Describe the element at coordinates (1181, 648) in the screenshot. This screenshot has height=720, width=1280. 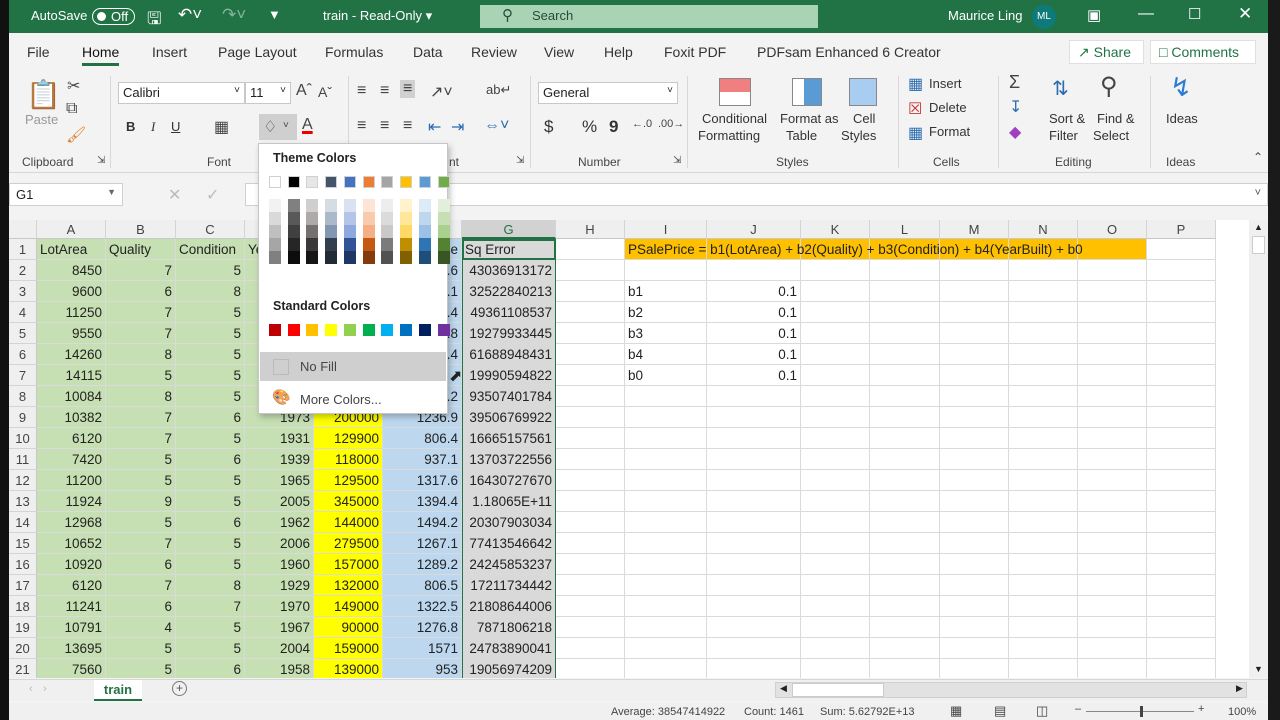
I see `cell-p20` at that location.